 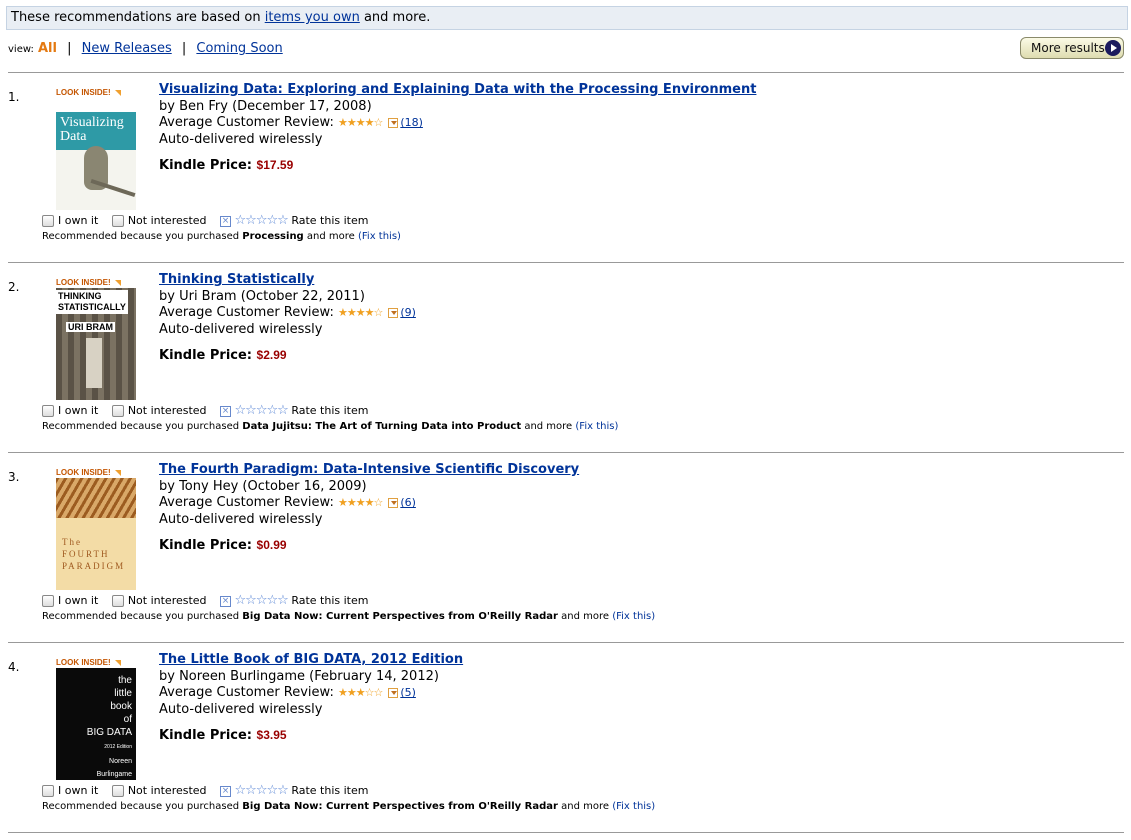 What do you see at coordinates (312, 17) in the screenshot?
I see `items-you-own-link: items you own` at bounding box center [312, 17].